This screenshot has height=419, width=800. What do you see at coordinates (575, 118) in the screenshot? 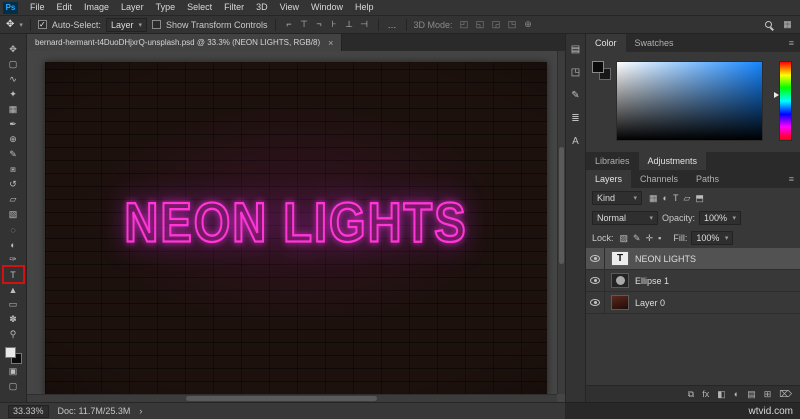
I see `paragraph-panel-icon: ≣` at bounding box center [575, 118].